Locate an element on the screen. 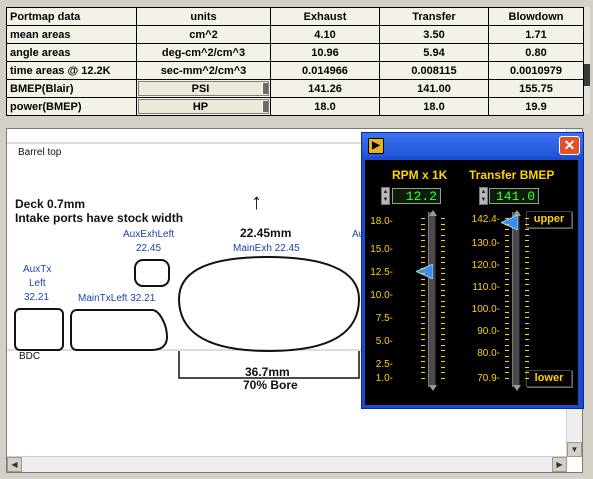  rpm-slider-pointer is located at coordinates (424, 271).